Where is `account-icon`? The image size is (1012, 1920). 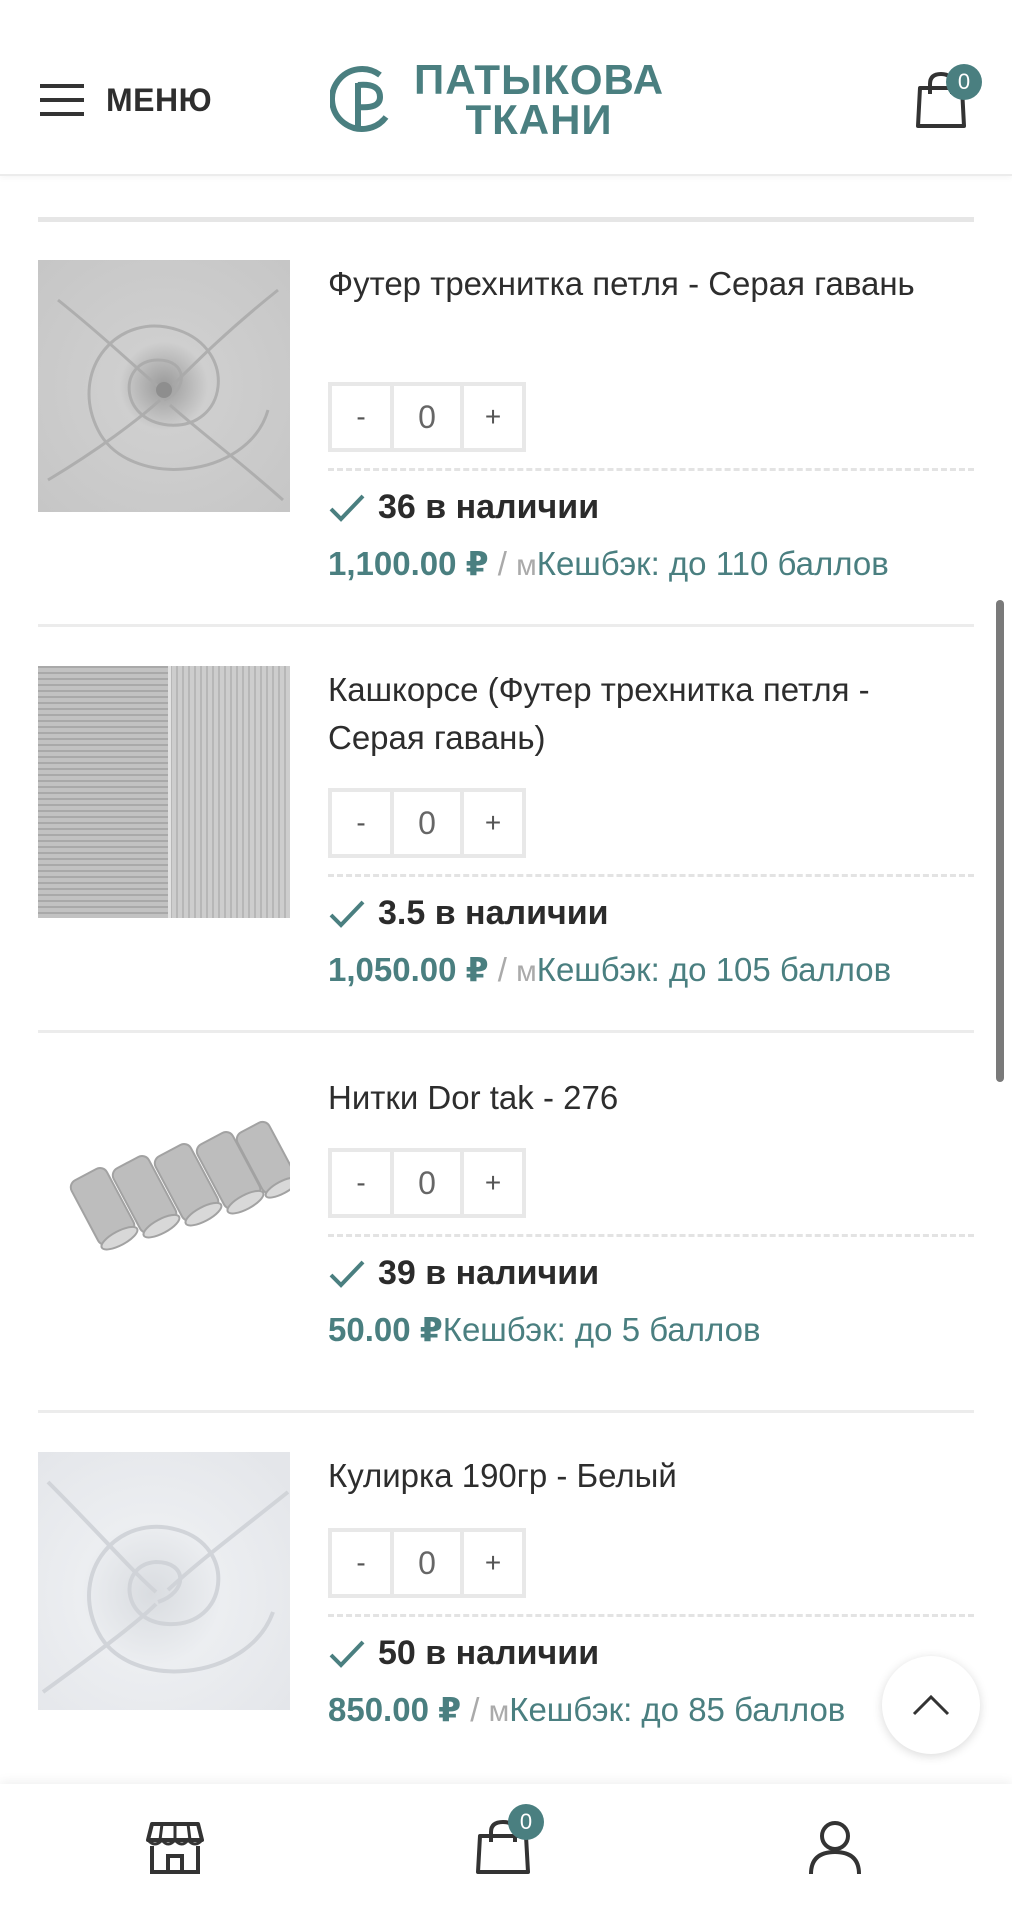 account-icon is located at coordinates (835, 1848).